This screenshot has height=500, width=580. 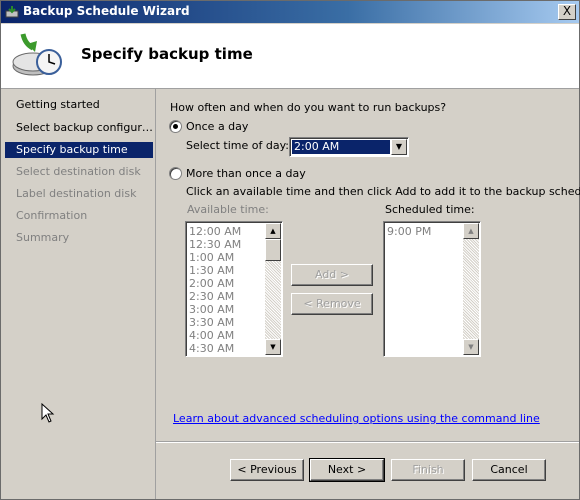 What do you see at coordinates (367, 442) in the screenshot?
I see `footer-separator` at bounding box center [367, 442].